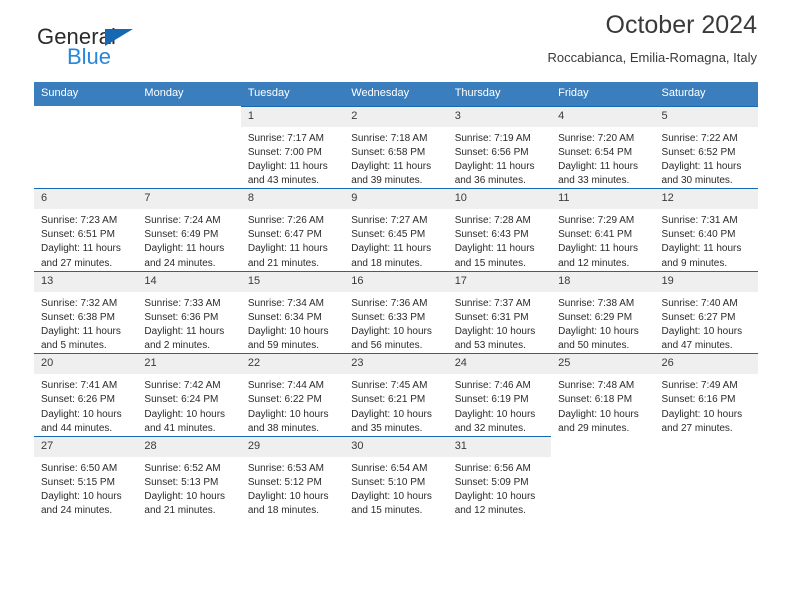 The height and width of the screenshot is (612, 792). Describe the element at coordinates (492, 303) in the screenshot. I see `sunrise-text: Sunrise: 7:37 AM` at that location.